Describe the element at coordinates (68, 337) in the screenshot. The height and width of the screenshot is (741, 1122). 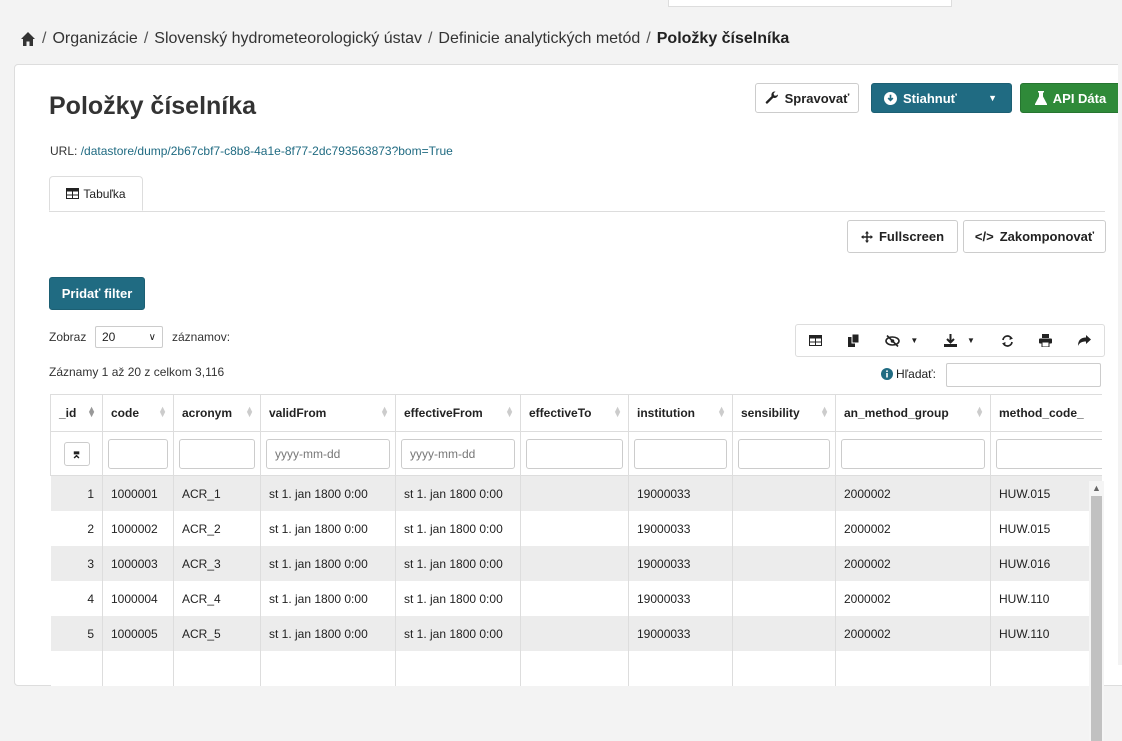
I see `length-prefix: Zobraz` at that location.